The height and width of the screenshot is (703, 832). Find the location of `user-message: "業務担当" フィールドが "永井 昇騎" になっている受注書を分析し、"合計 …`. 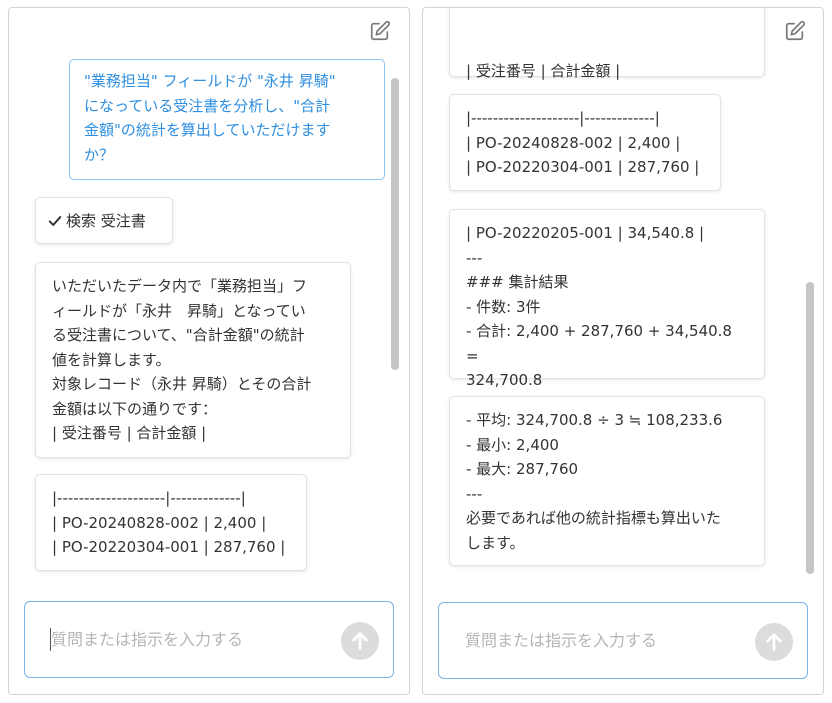

user-message: "業務担当" フィールドが "永井 昇騎" になっている受注書を分析し、"合計 … is located at coordinates (227, 119).